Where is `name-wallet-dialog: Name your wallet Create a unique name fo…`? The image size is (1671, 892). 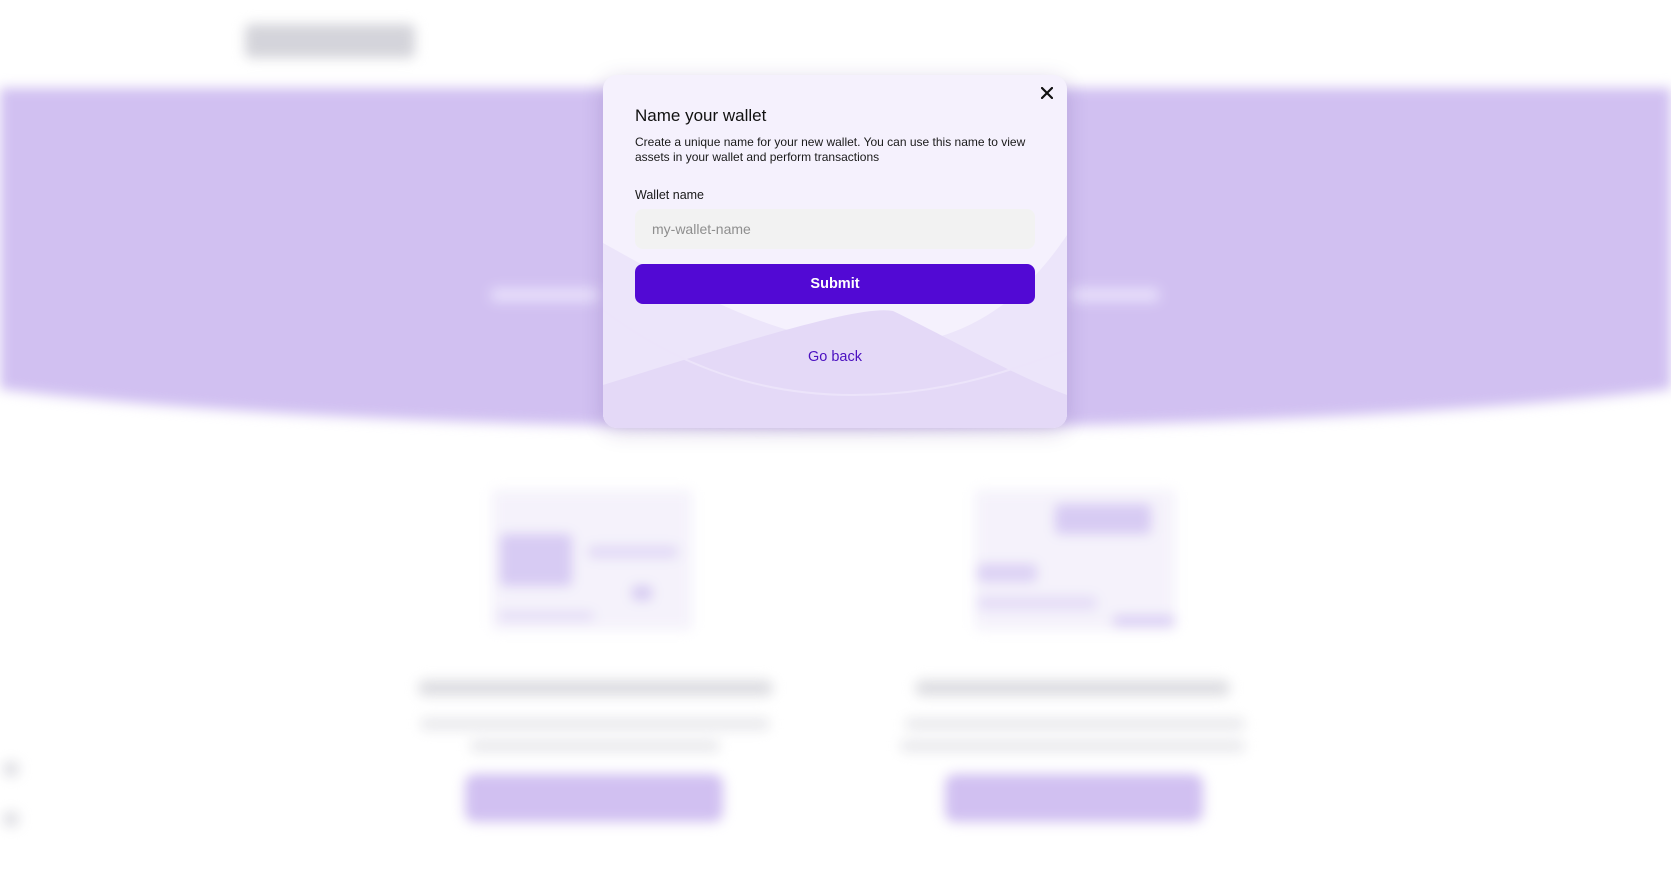 name-wallet-dialog: Name your wallet Create a unique name fo… is located at coordinates (835, 251).